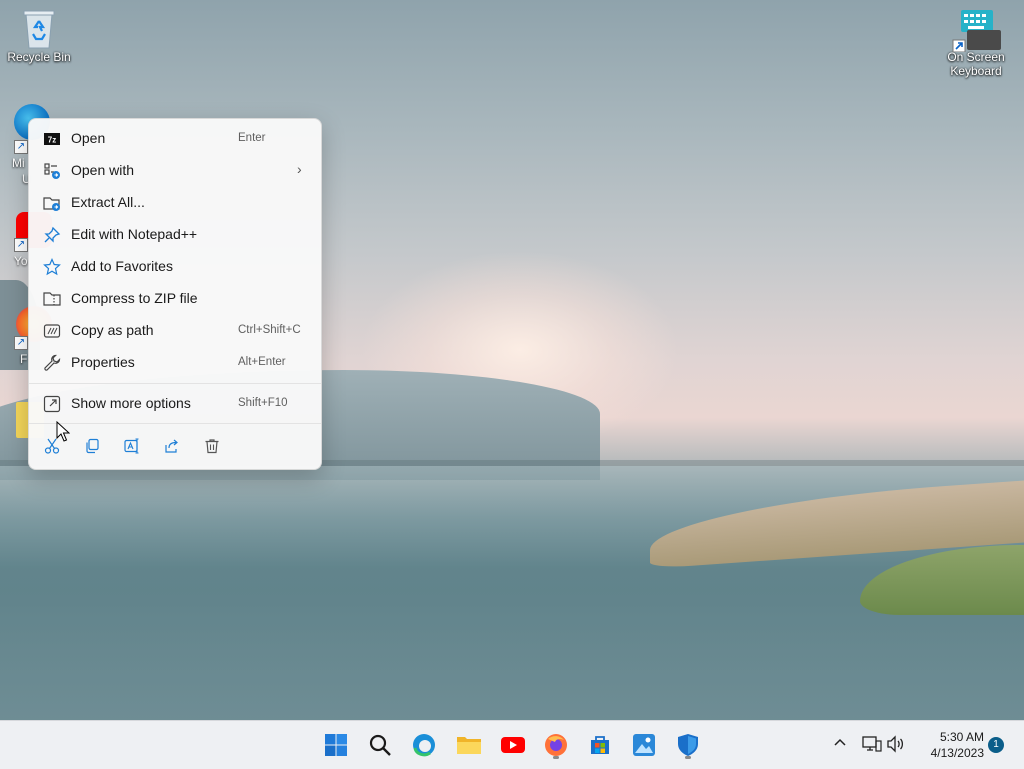 Image resolution: width=1024 pixels, height=769 pixels. Describe the element at coordinates (175, 362) in the screenshot. I see `menu-item-properties: Properties Alt+Enter` at that location.